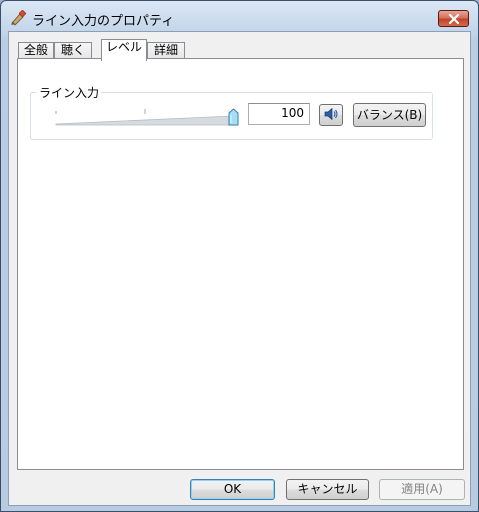 The width and height of the screenshot is (479, 512). I want to click on line-in-group: ライン入力 100 バランス(B), so click(231, 112).